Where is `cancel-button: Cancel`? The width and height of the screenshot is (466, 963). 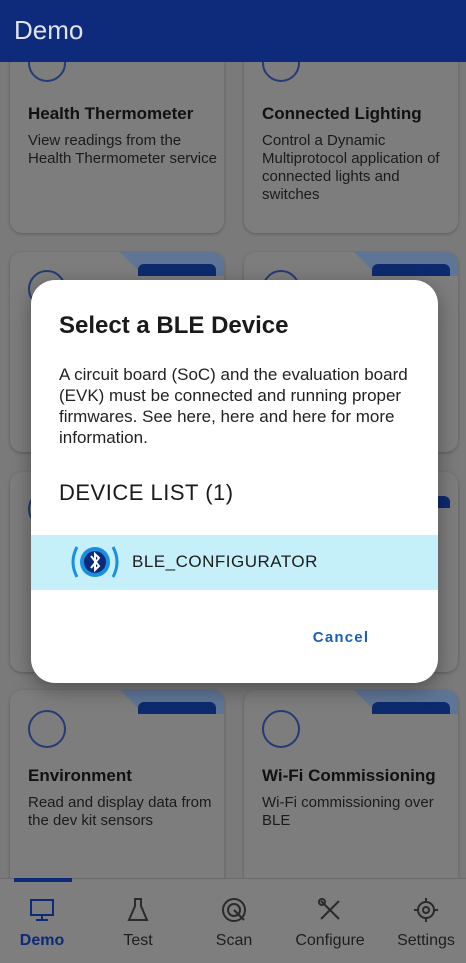
cancel-button: Cancel is located at coordinates (341, 638).